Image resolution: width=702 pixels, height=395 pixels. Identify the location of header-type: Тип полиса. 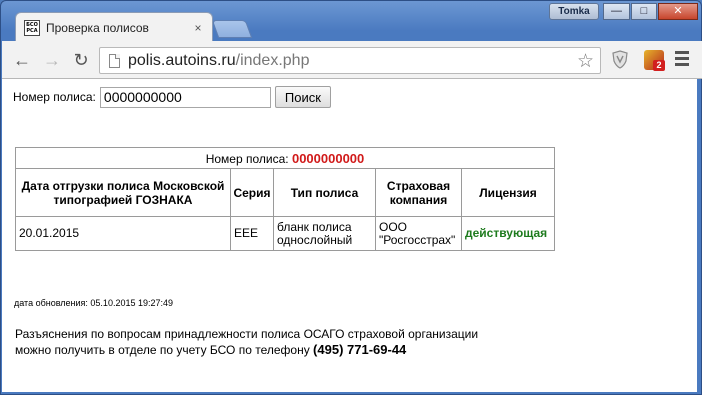
(324, 192).